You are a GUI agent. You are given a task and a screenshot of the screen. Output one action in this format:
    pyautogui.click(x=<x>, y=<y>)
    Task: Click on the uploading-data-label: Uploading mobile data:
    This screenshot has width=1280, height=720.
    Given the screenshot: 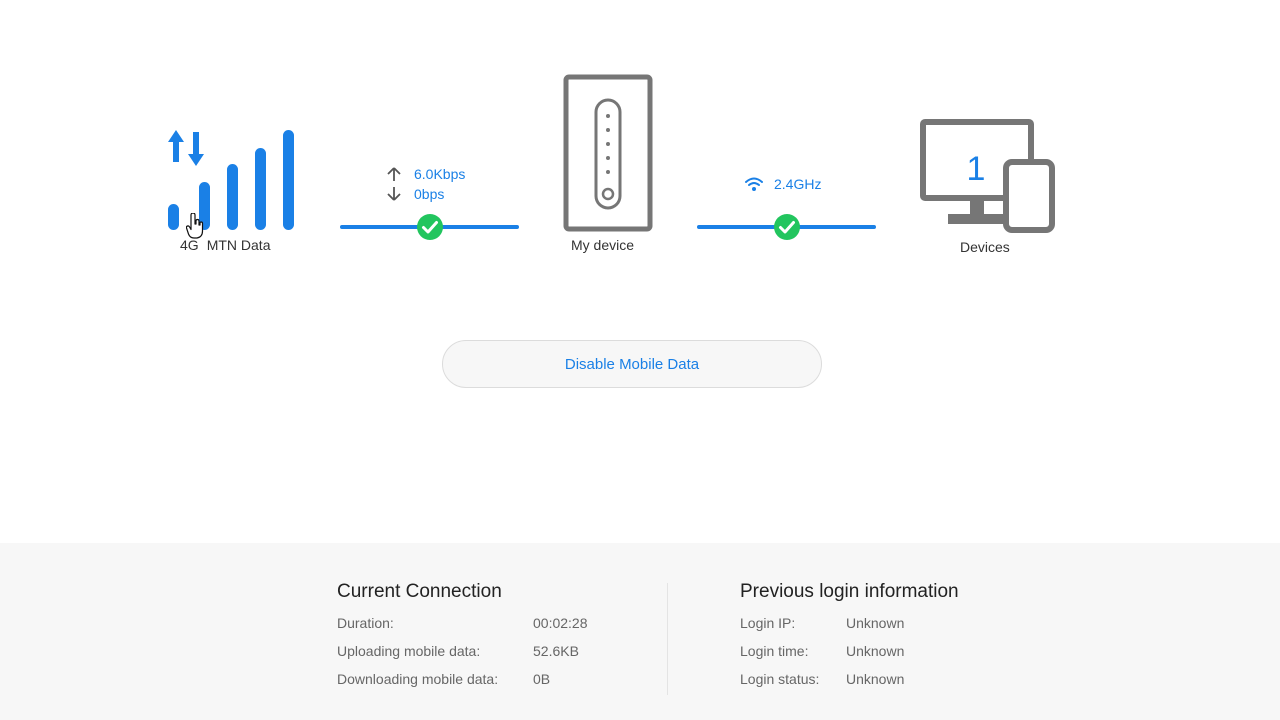 What is the action you would take?
    pyautogui.click(x=409, y=651)
    